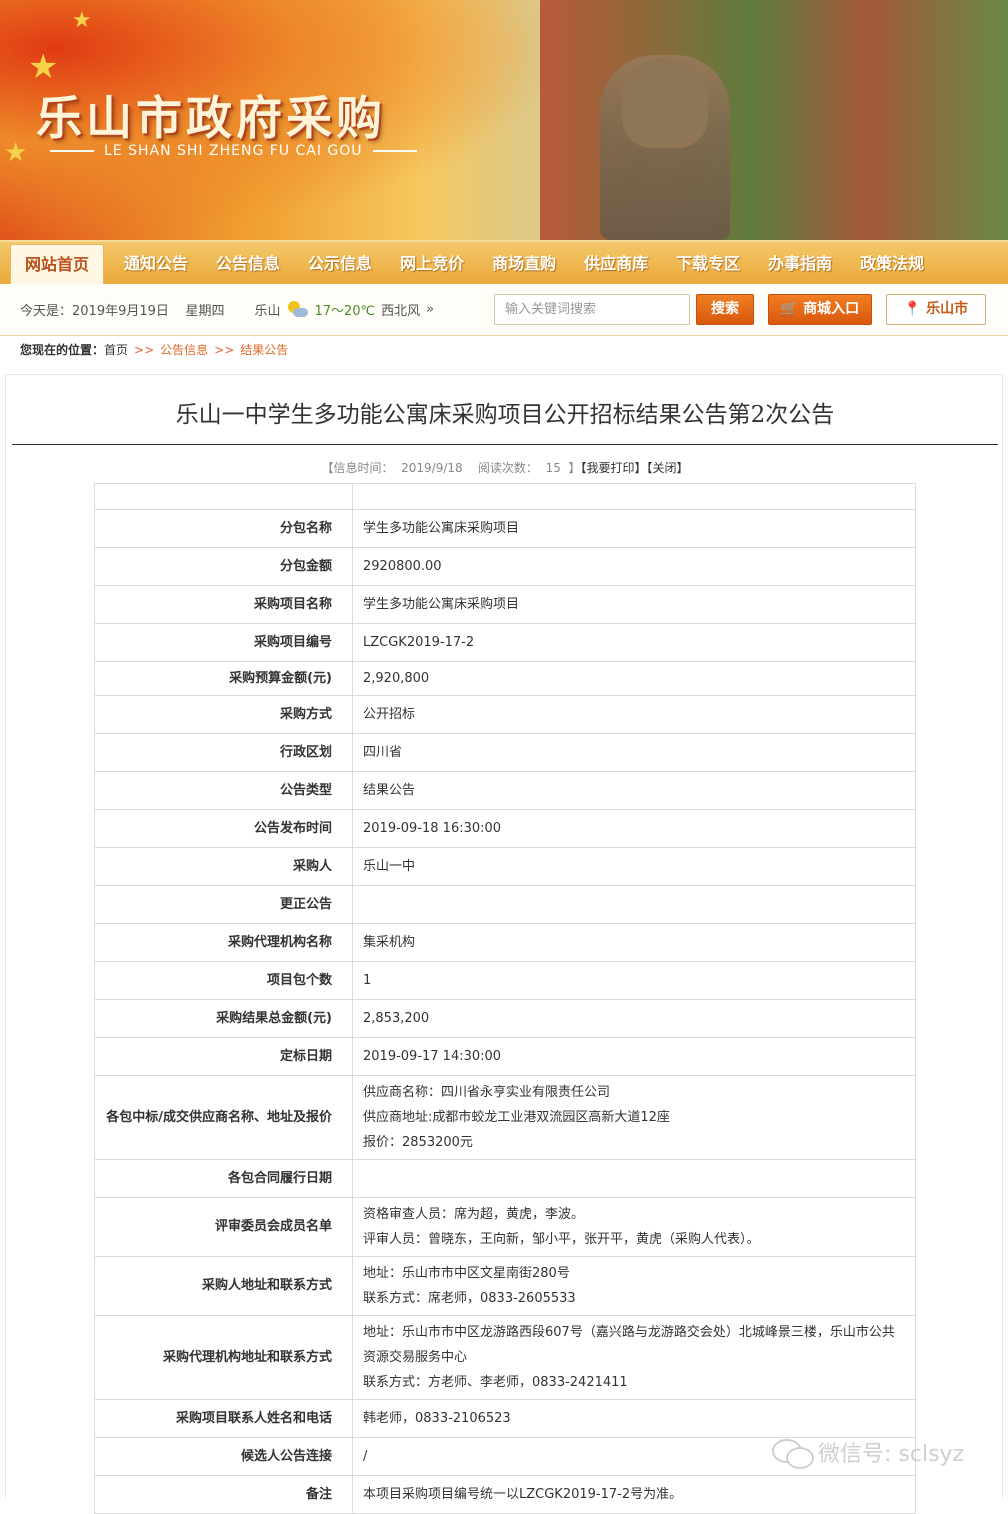 This screenshot has width=1008, height=1514. I want to click on field-value: 学生多功能公寓床采购项目, so click(634, 604).